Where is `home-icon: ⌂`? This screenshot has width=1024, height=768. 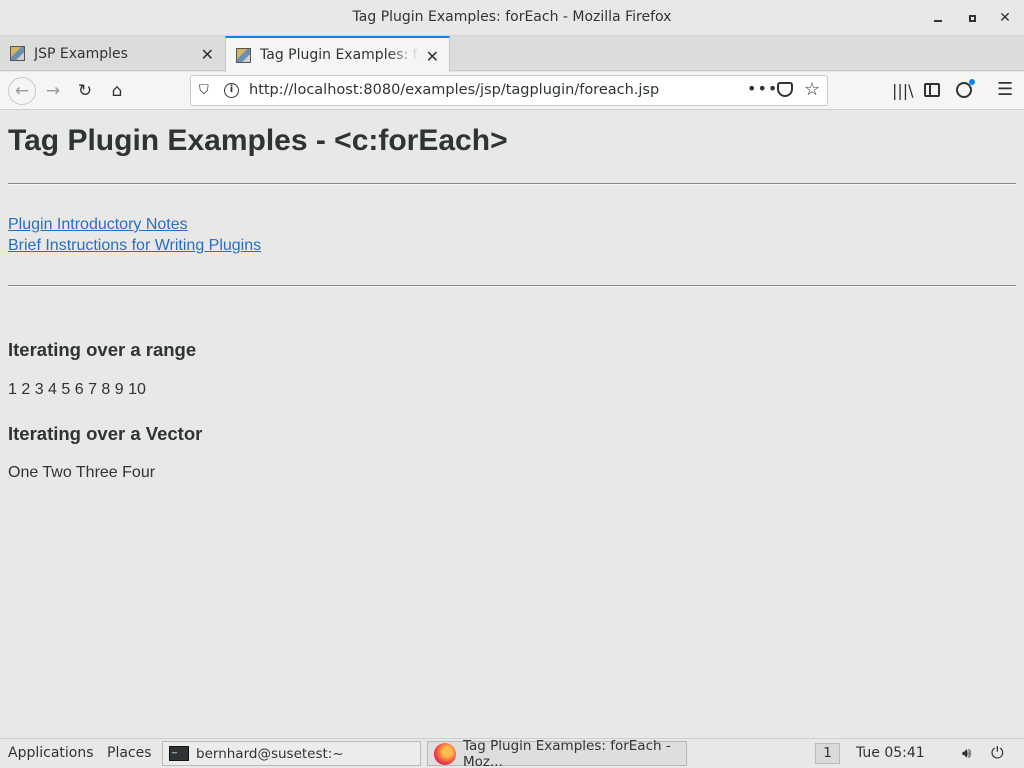
home-icon: ⌂ is located at coordinates (117, 91).